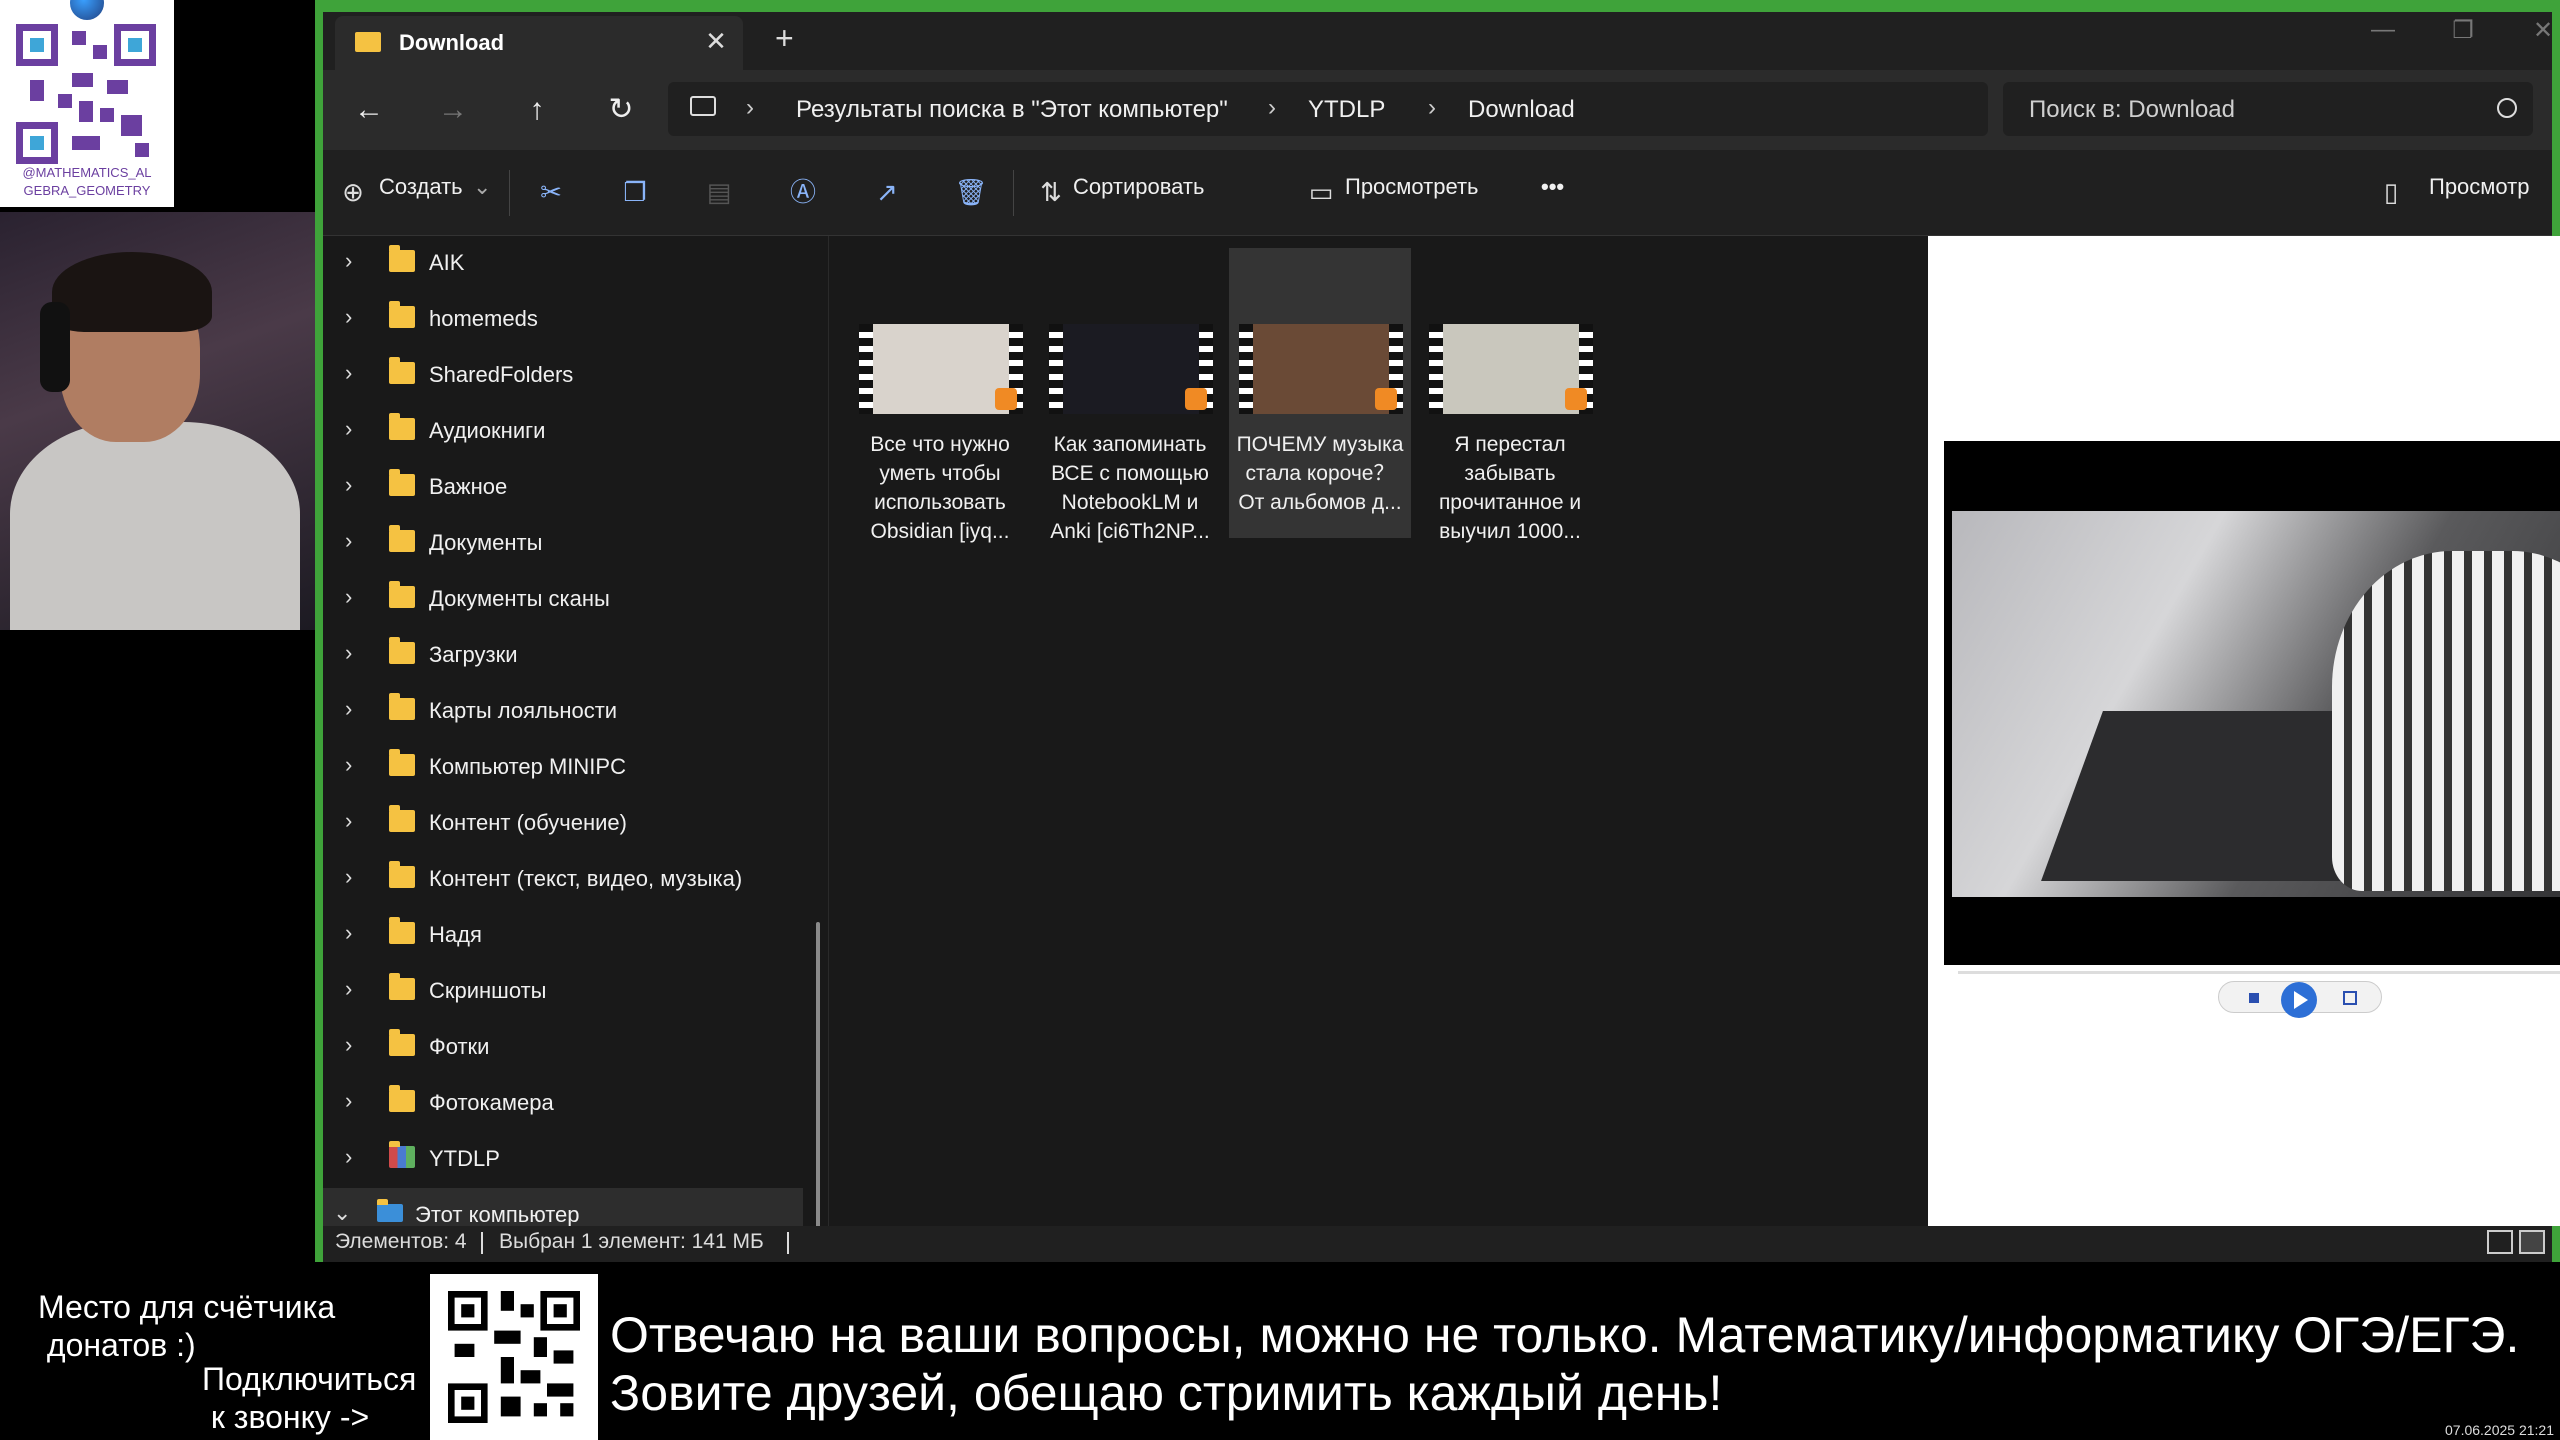 Image resolution: width=2560 pixels, height=1440 pixels. Describe the element at coordinates (818, 1074) in the screenshot. I see `nav-pane-scrollbar` at that location.